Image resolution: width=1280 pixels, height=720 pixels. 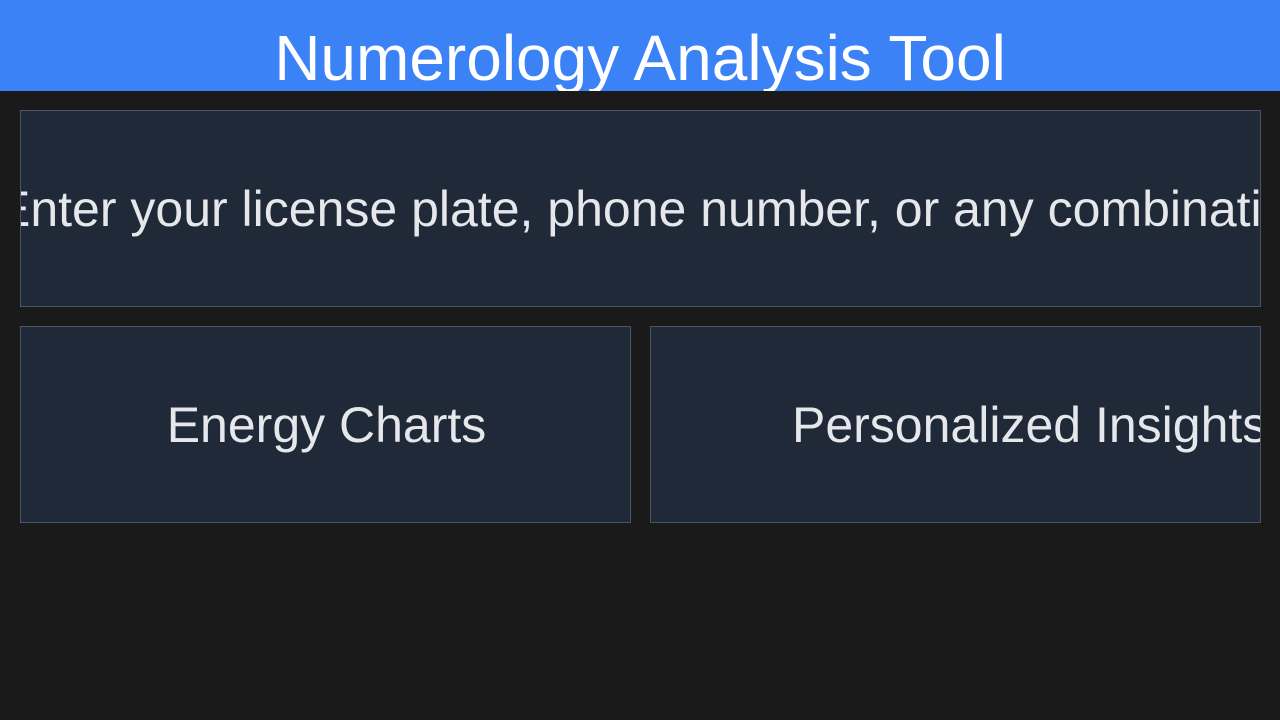 I want to click on app-header: Numerology Analysis Tool, so click(x=640, y=45).